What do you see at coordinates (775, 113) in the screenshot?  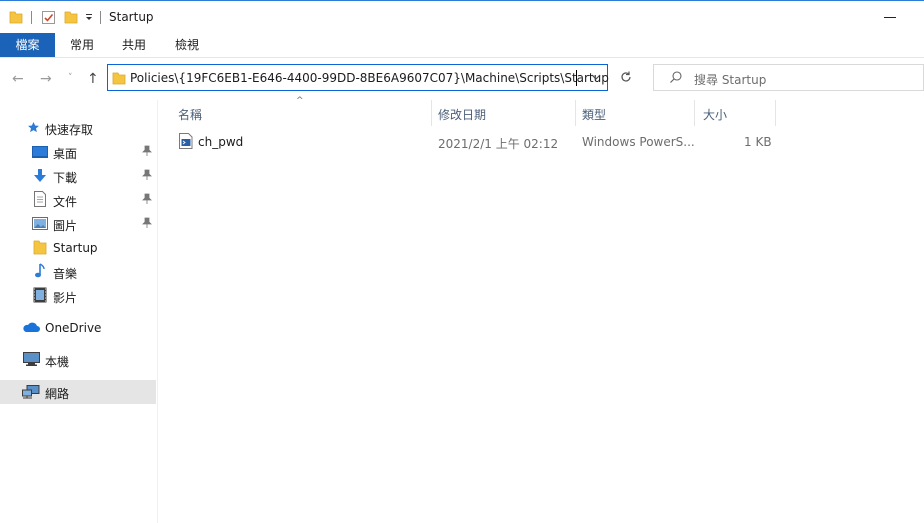 I see `column-separator` at bounding box center [775, 113].